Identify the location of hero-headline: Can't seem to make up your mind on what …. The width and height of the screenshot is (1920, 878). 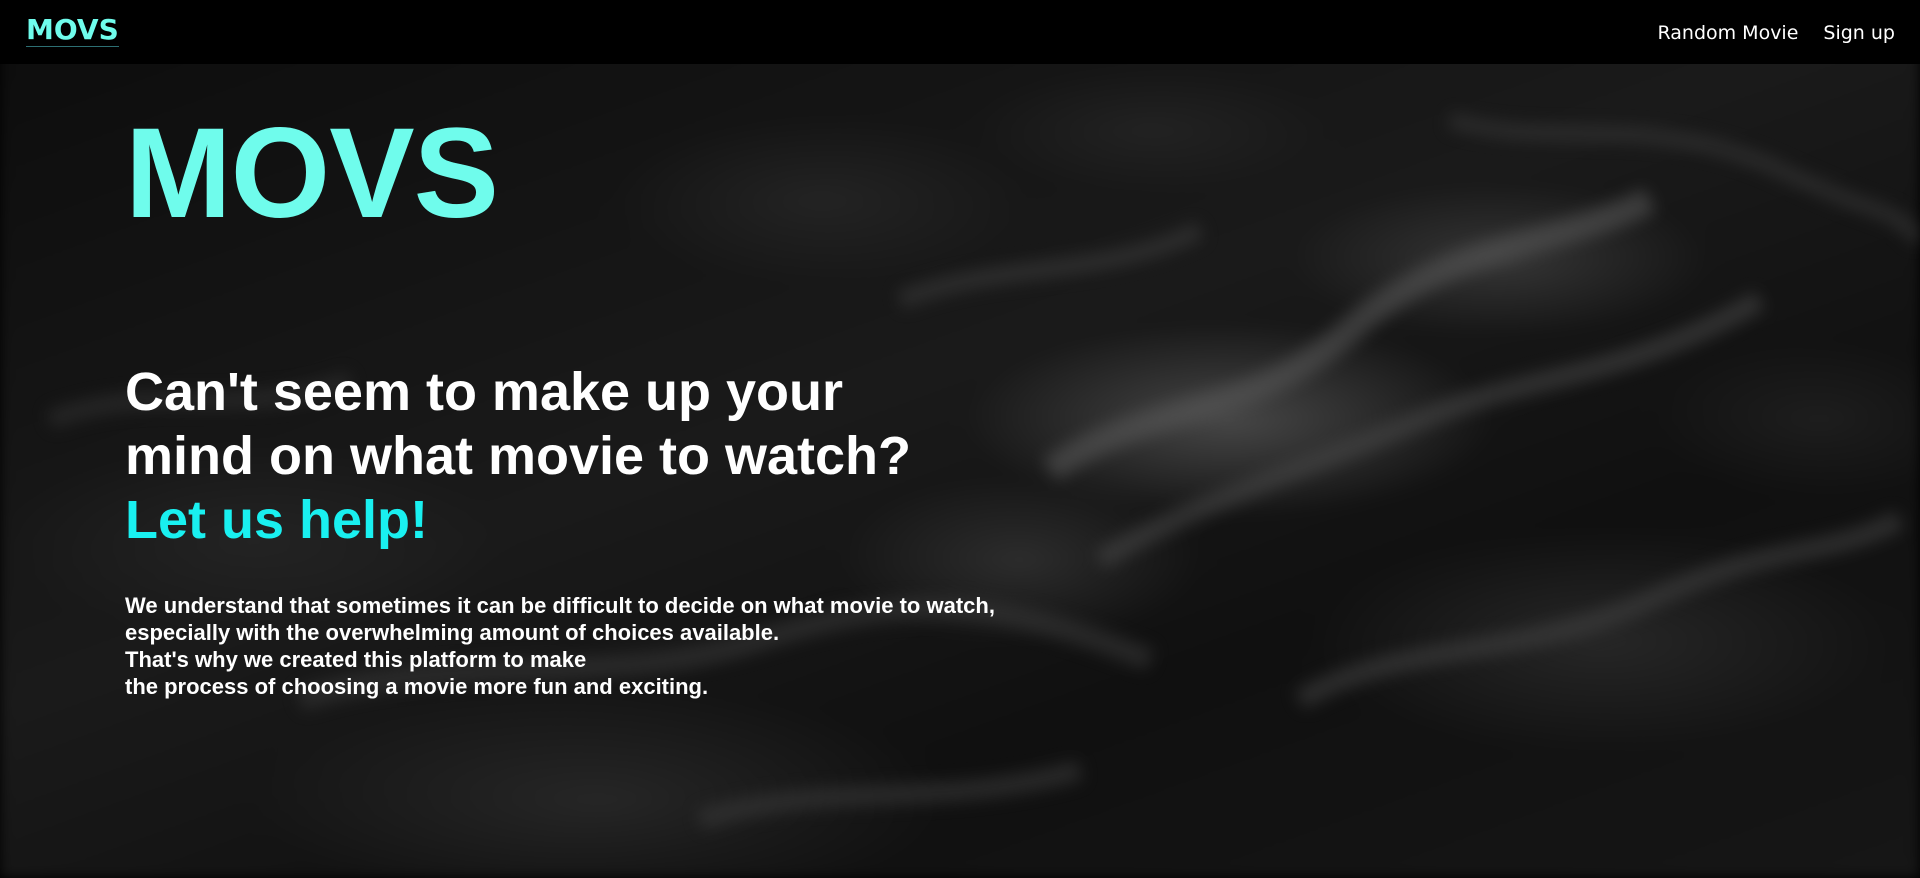
(575, 456).